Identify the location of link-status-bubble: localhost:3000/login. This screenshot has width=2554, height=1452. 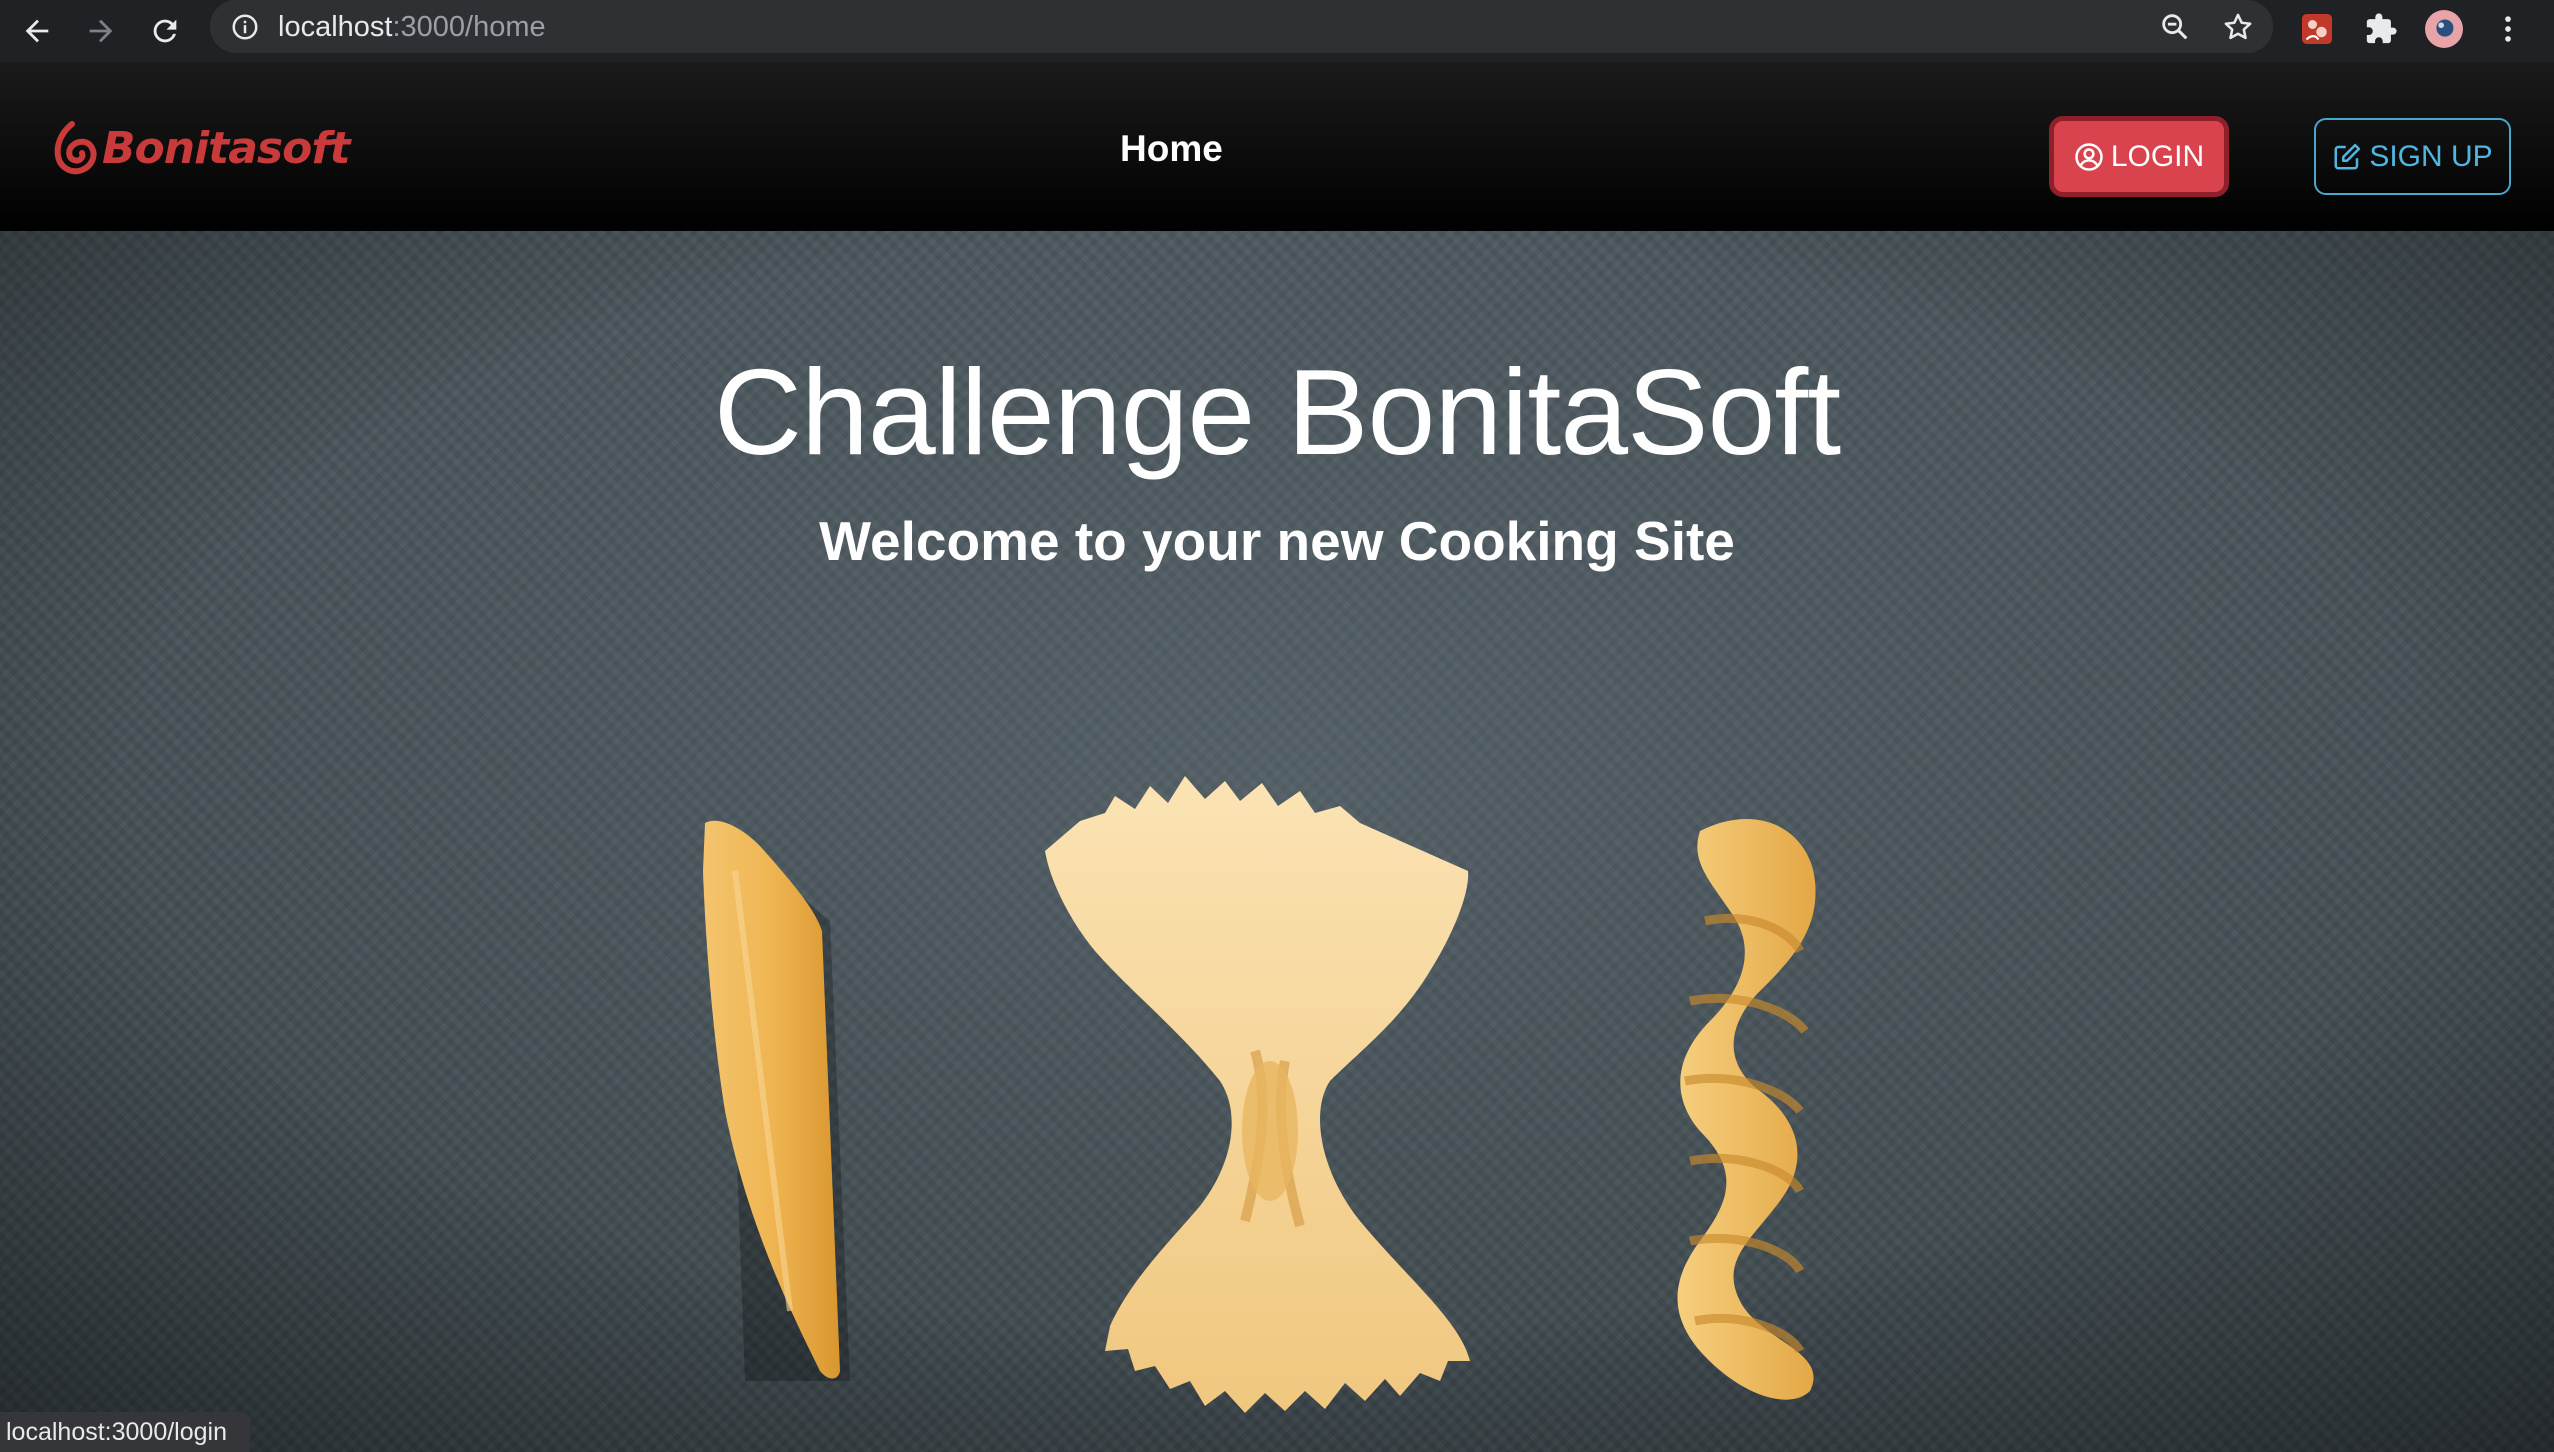
(125, 1432).